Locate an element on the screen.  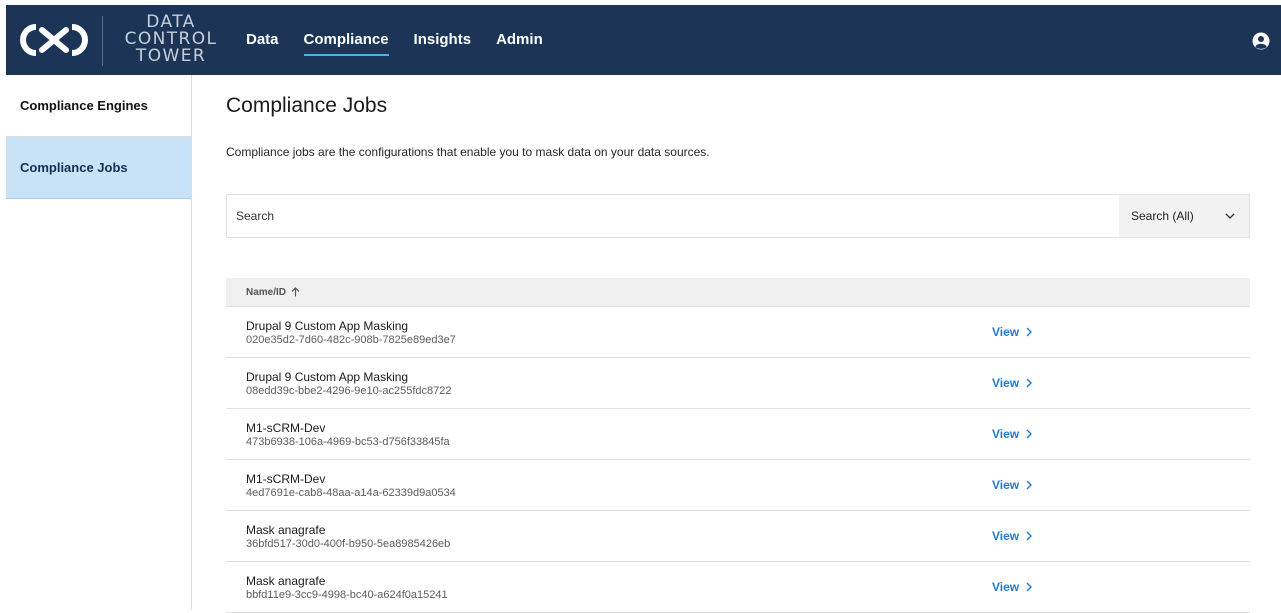
sidebar-item-compliance-jobs: Compliance Jobs is located at coordinates (98, 168).